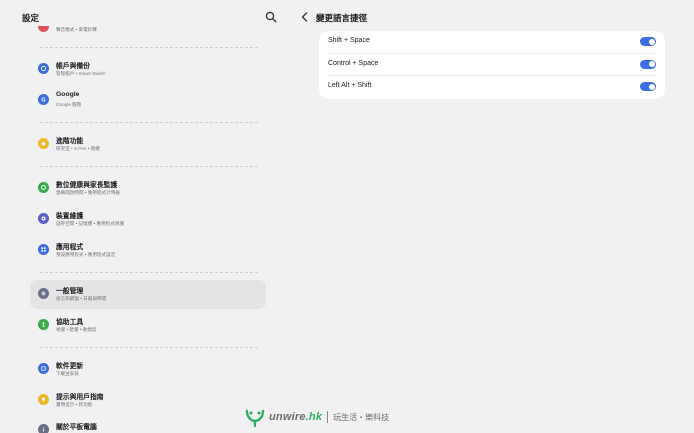  I want to click on menu-item-digital-wellbeing: 數位健康與家長監護 螢幕開啟時間 • 應用程式計時器, so click(148, 188).